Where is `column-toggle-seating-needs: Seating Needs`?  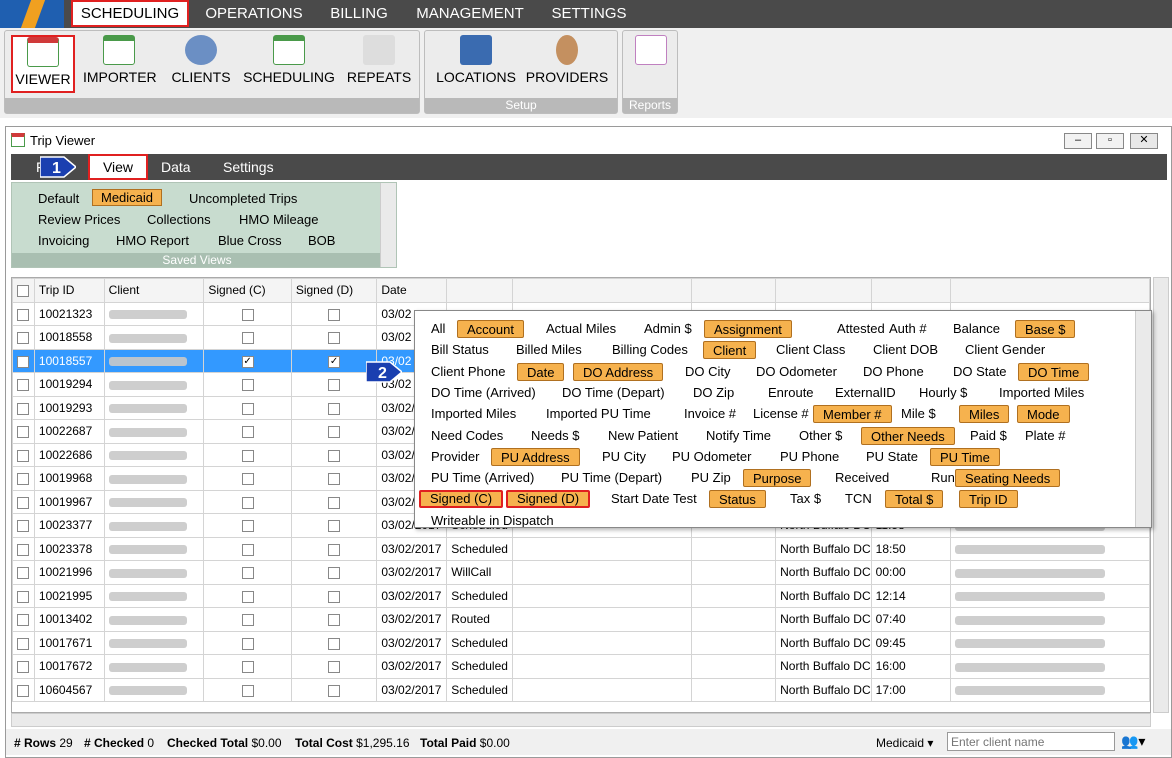
column-toggle-seating-needs: Seating Needs is located at coordinates (1008, 478).